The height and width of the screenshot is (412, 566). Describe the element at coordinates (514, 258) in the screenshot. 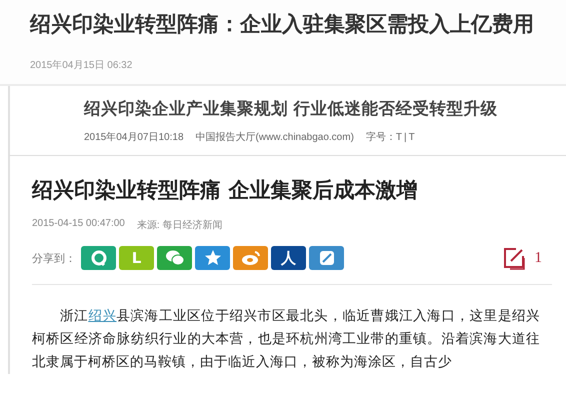

I see `edit-icon` at that location.